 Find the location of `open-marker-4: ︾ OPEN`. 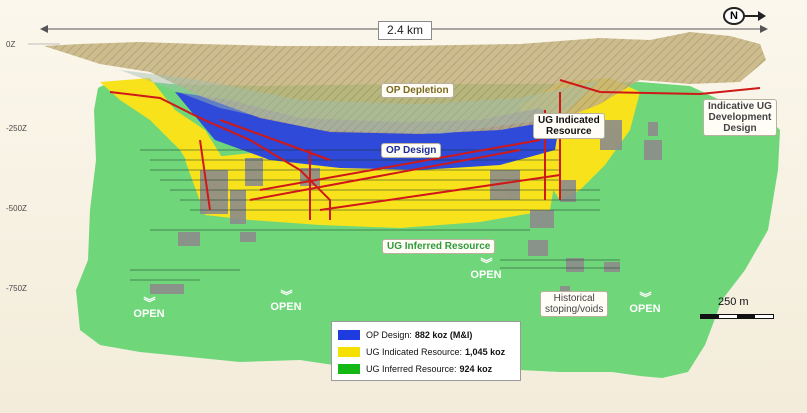

open-marker-4: ︾ OPEN is located at coordinates (645, 303).